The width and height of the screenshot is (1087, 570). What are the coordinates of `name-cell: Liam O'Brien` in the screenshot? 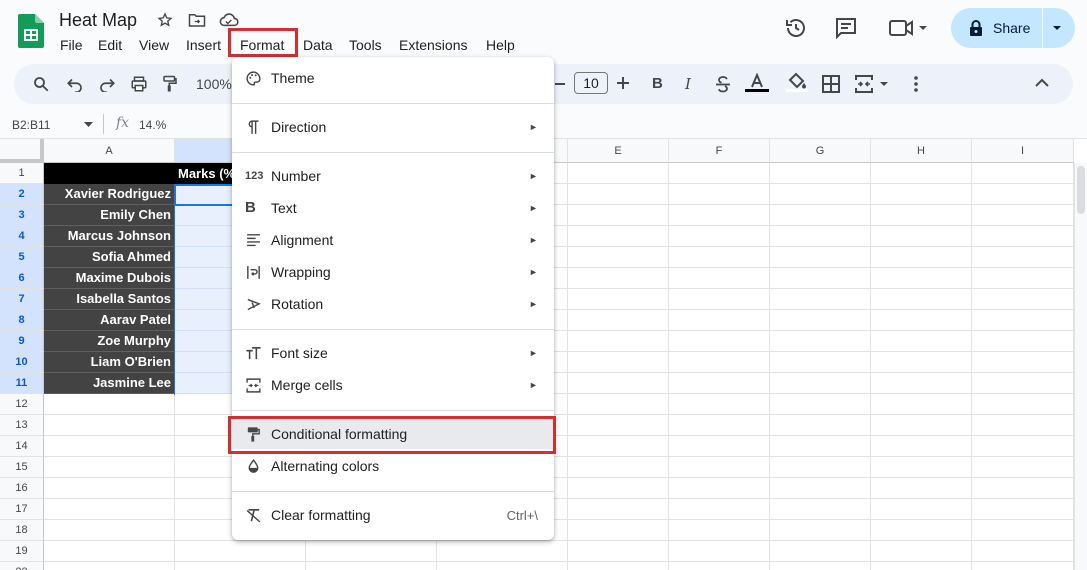 It's located at (109, 362).